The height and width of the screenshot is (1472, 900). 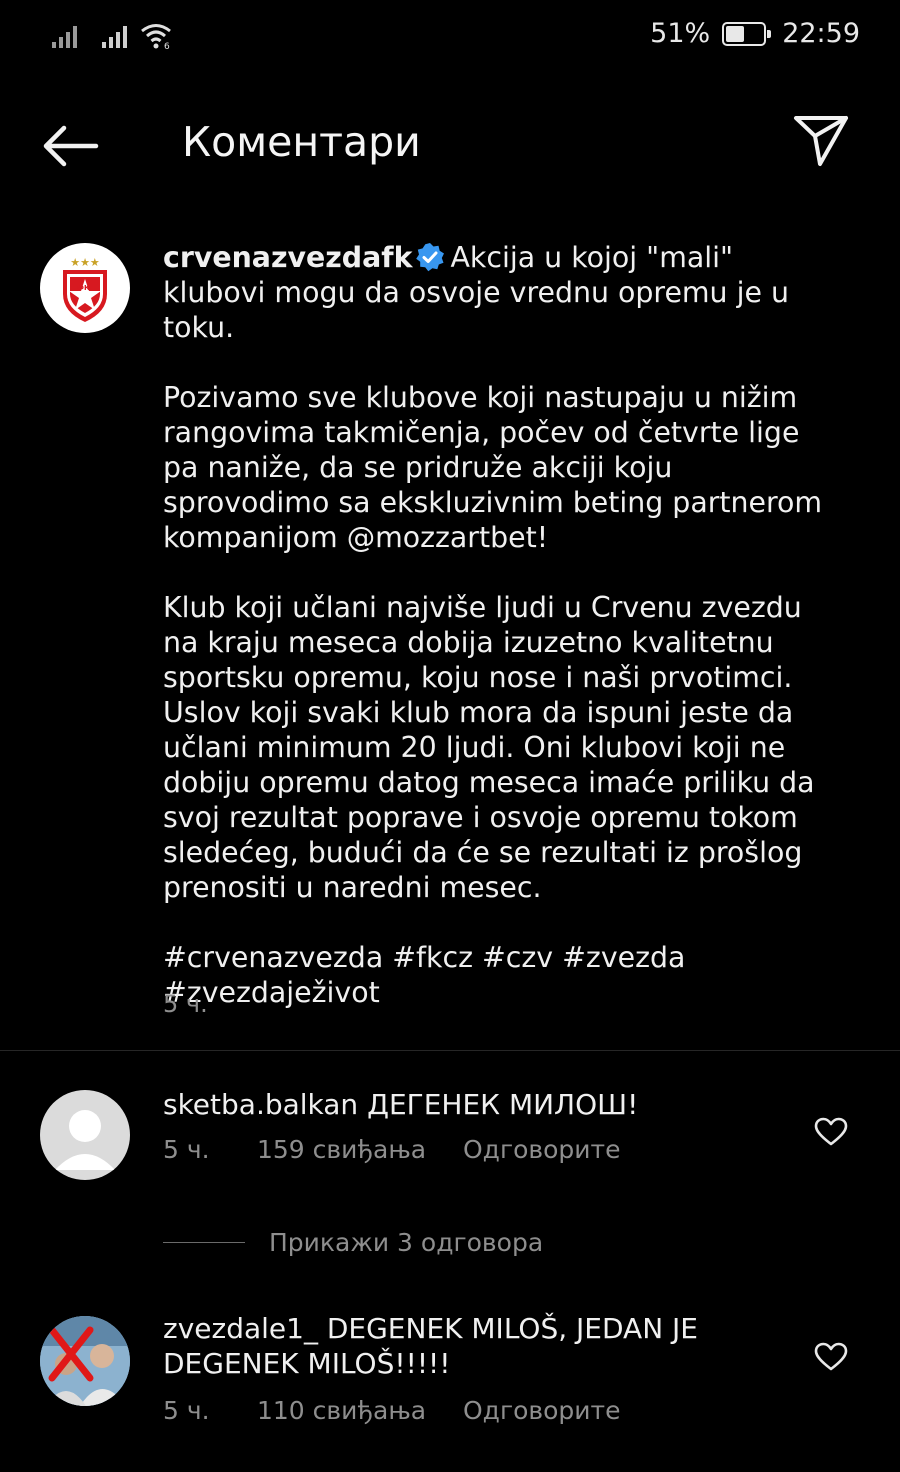 What do you see at coordinates (260, 1104) in the screenshot?
I see `comment-username: sketba.balkan` at bounding box center [260, 1104].